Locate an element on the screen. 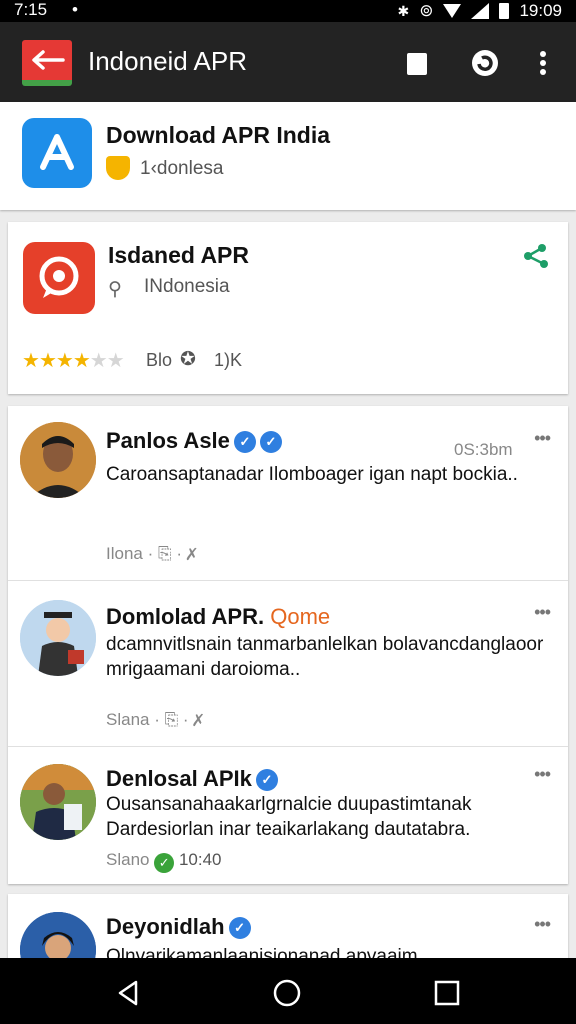 This screenshot has height=1024, width=576. nav-recents-button is located at coordinates (447, 993).